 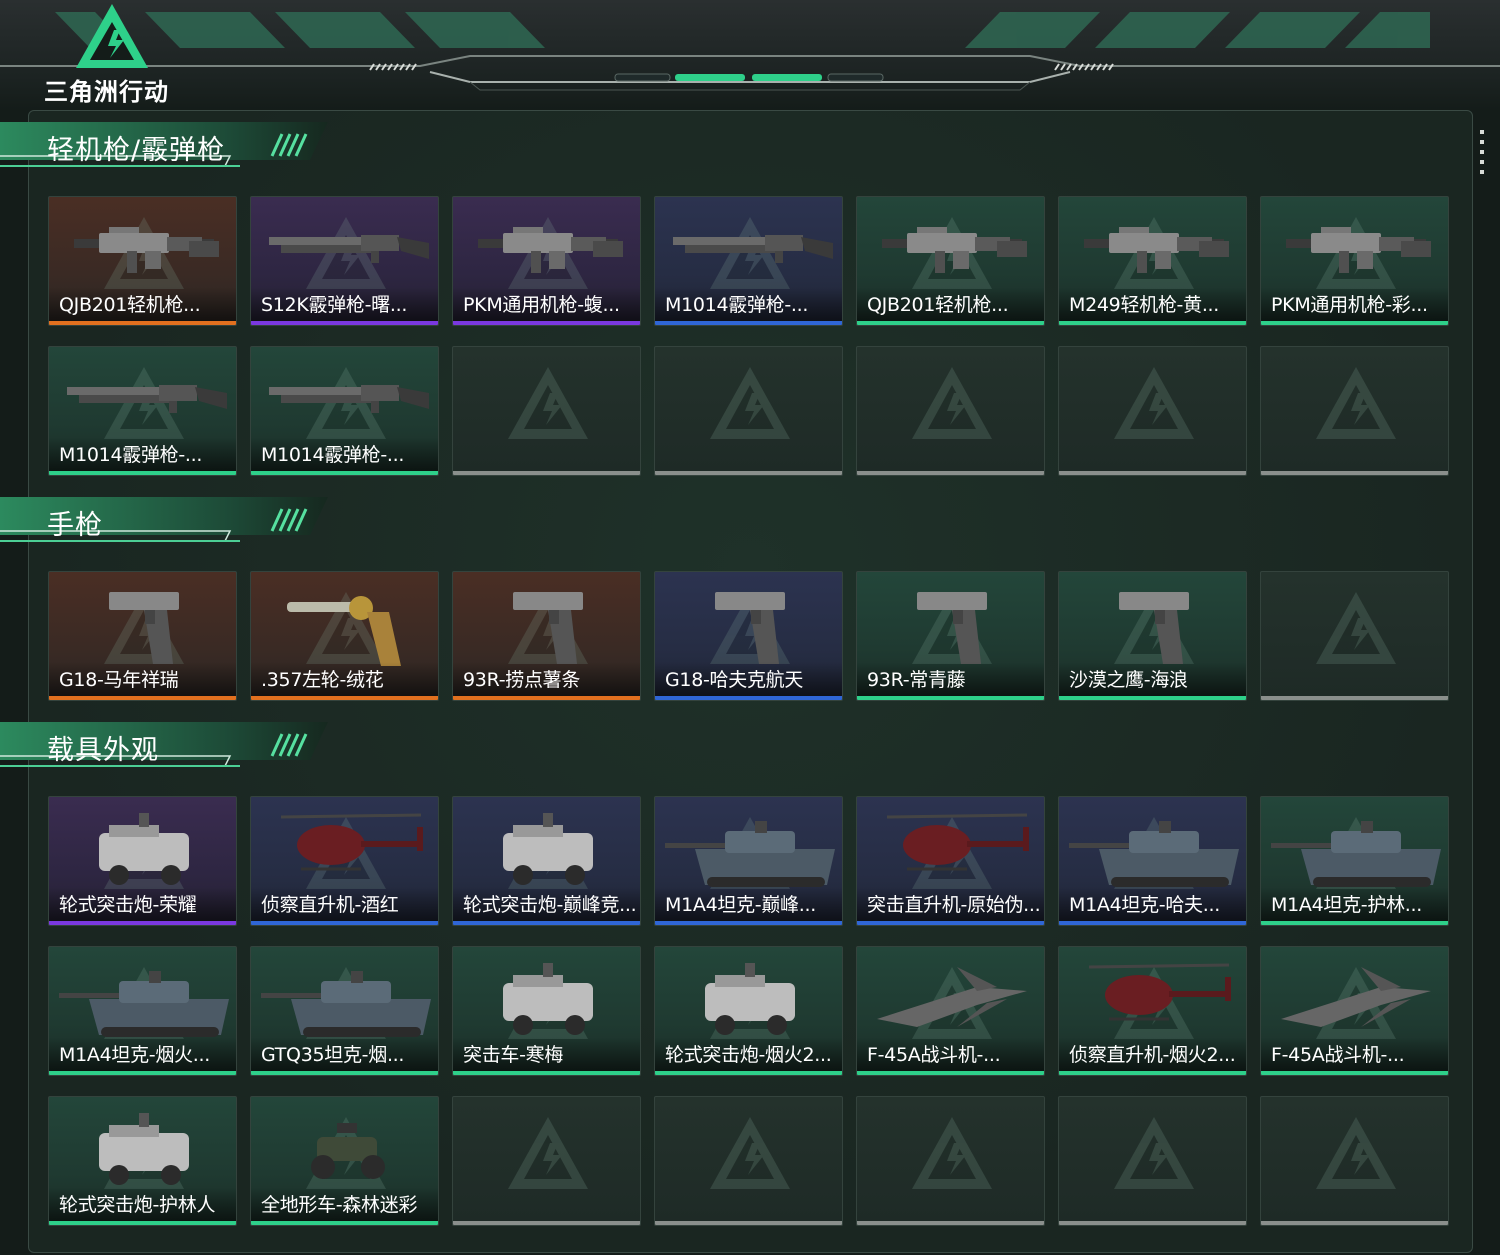 I want to click on item-name: 沙漠之鹰-海浪, so click(x=1128, y=680).